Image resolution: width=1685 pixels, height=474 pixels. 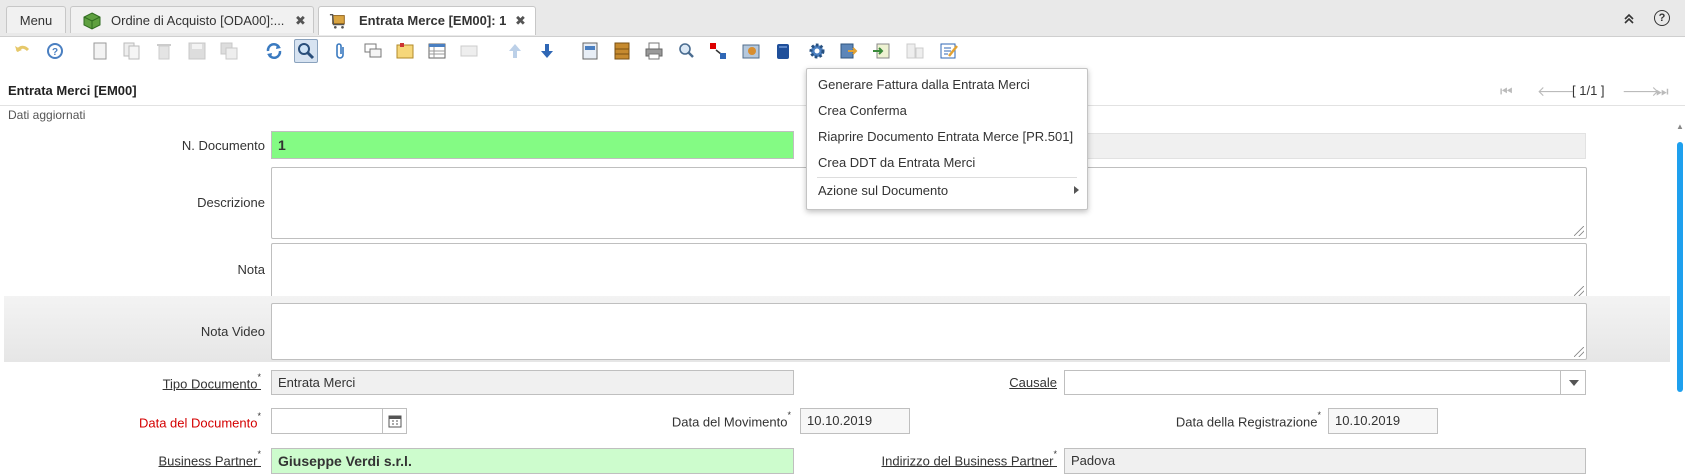 I want to click on registration-date-field: 10.10.2019, so click(x=1383, y=421).